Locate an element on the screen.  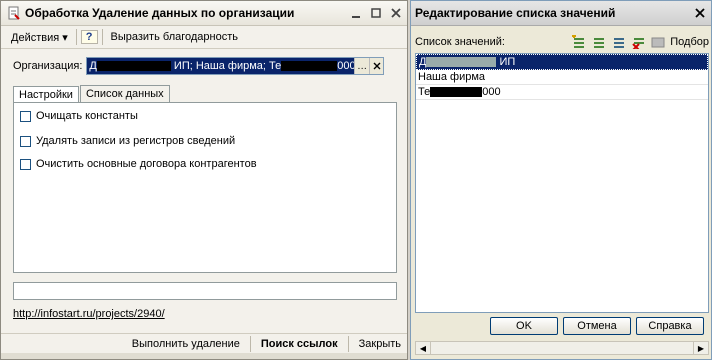
clear-button is located at coordinates (376, 66).